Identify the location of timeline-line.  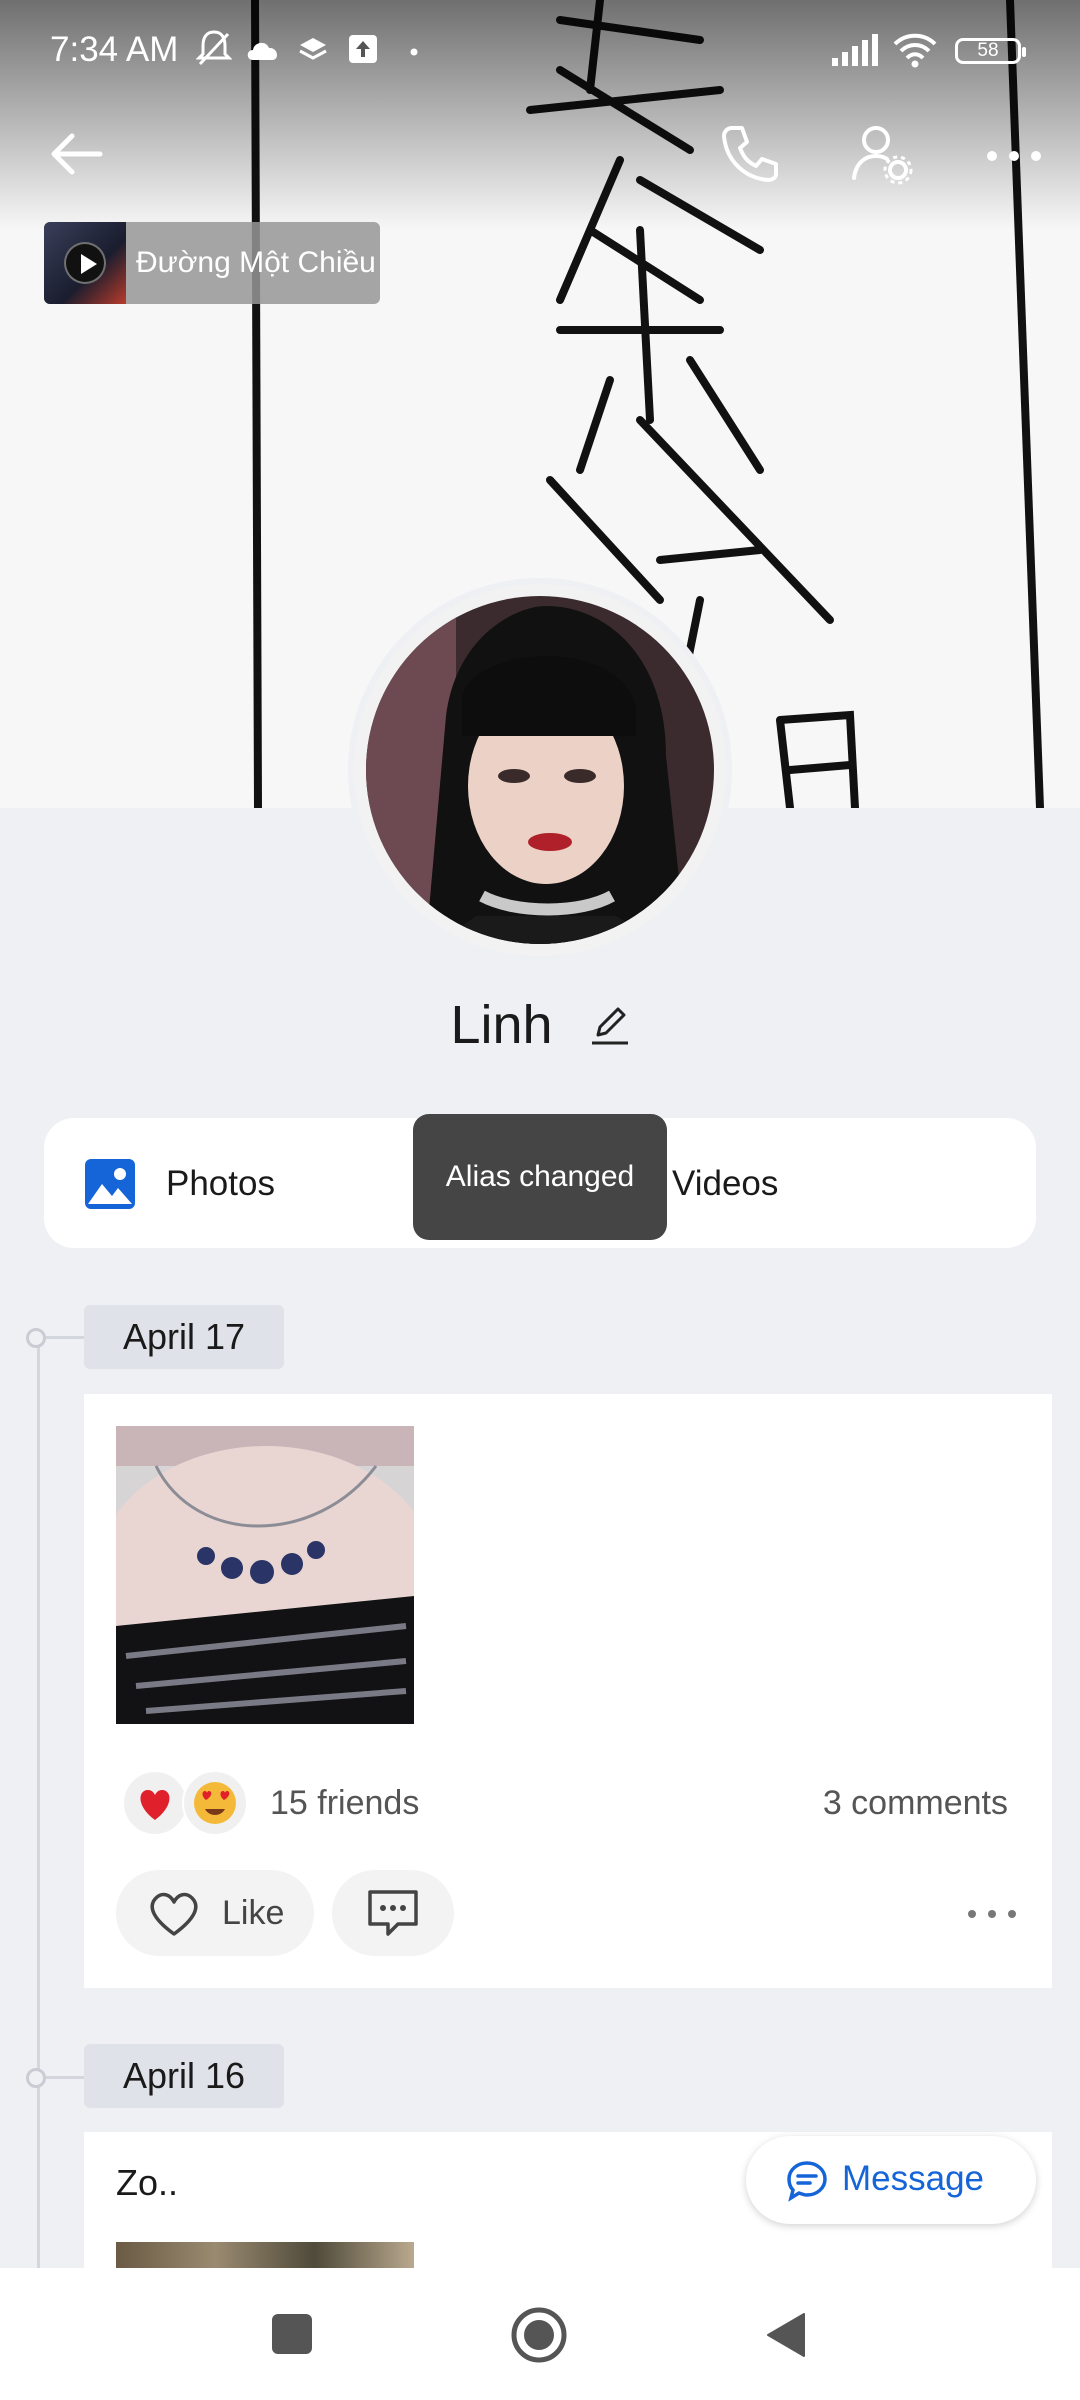
(38, 1838).